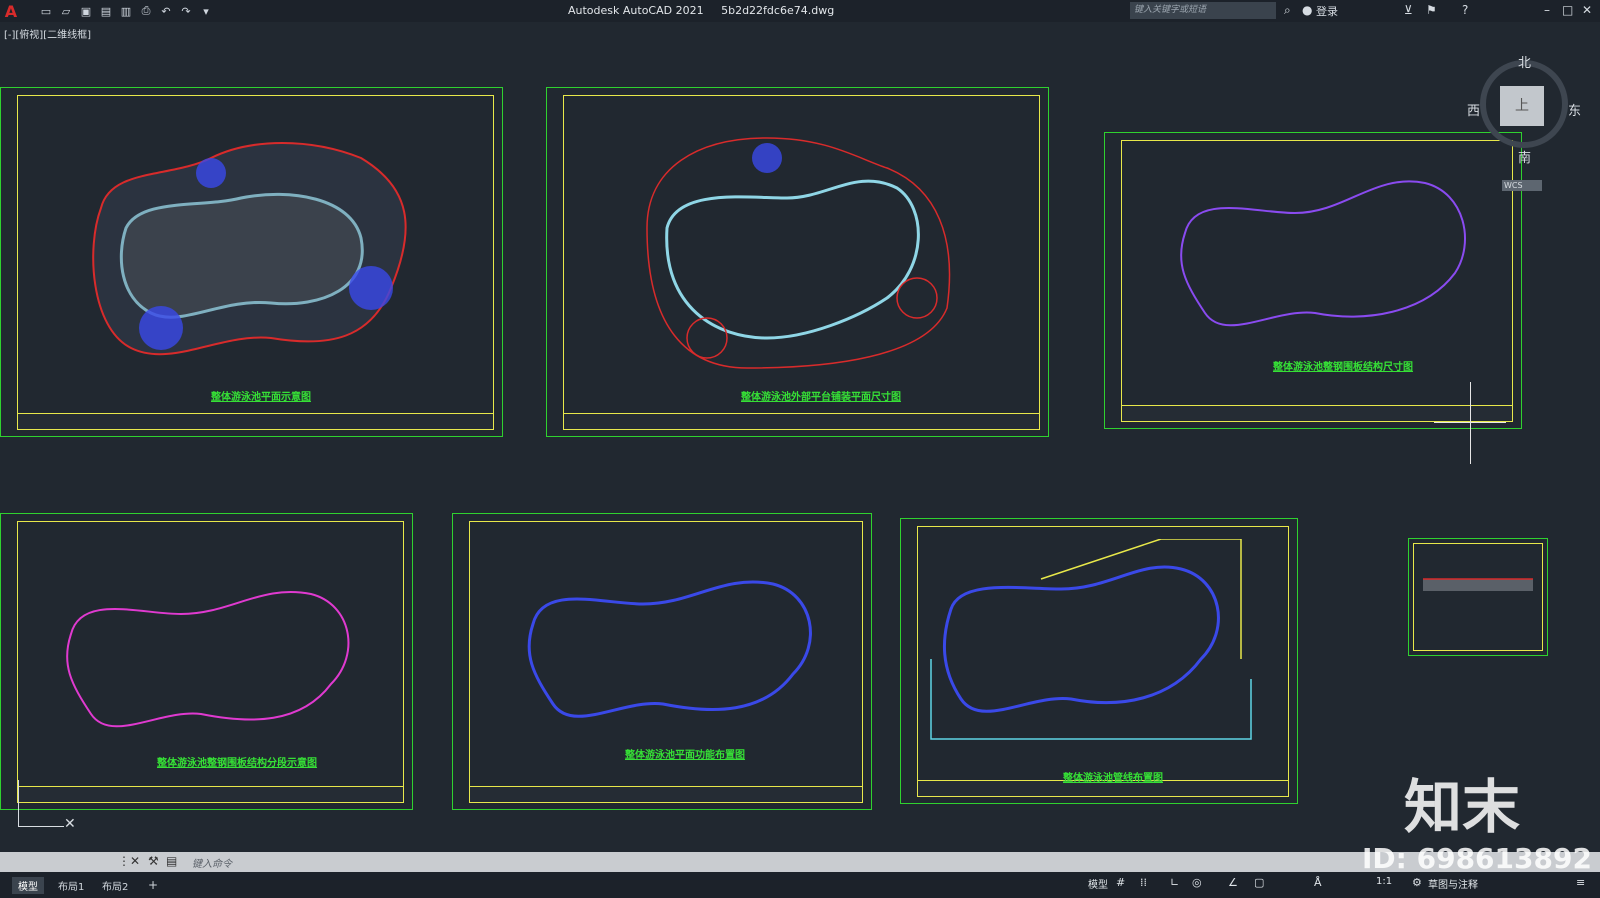 This screenshot has width=1600, height=898. I want to click on maximize-icon: □, so click(1567, 10).